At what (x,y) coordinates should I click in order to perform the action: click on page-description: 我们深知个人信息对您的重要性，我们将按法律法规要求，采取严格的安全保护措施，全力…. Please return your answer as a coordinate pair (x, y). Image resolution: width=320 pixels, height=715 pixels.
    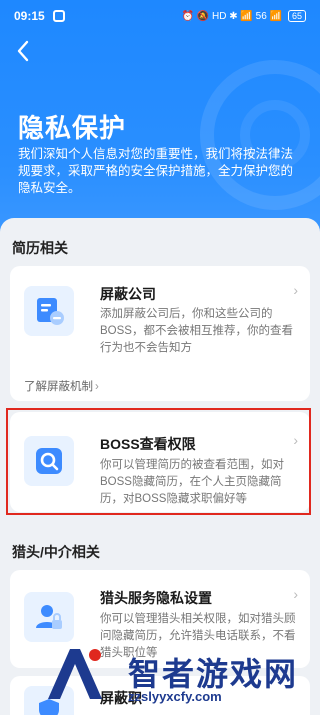
    Looking at the image, I should click on (156, 171).